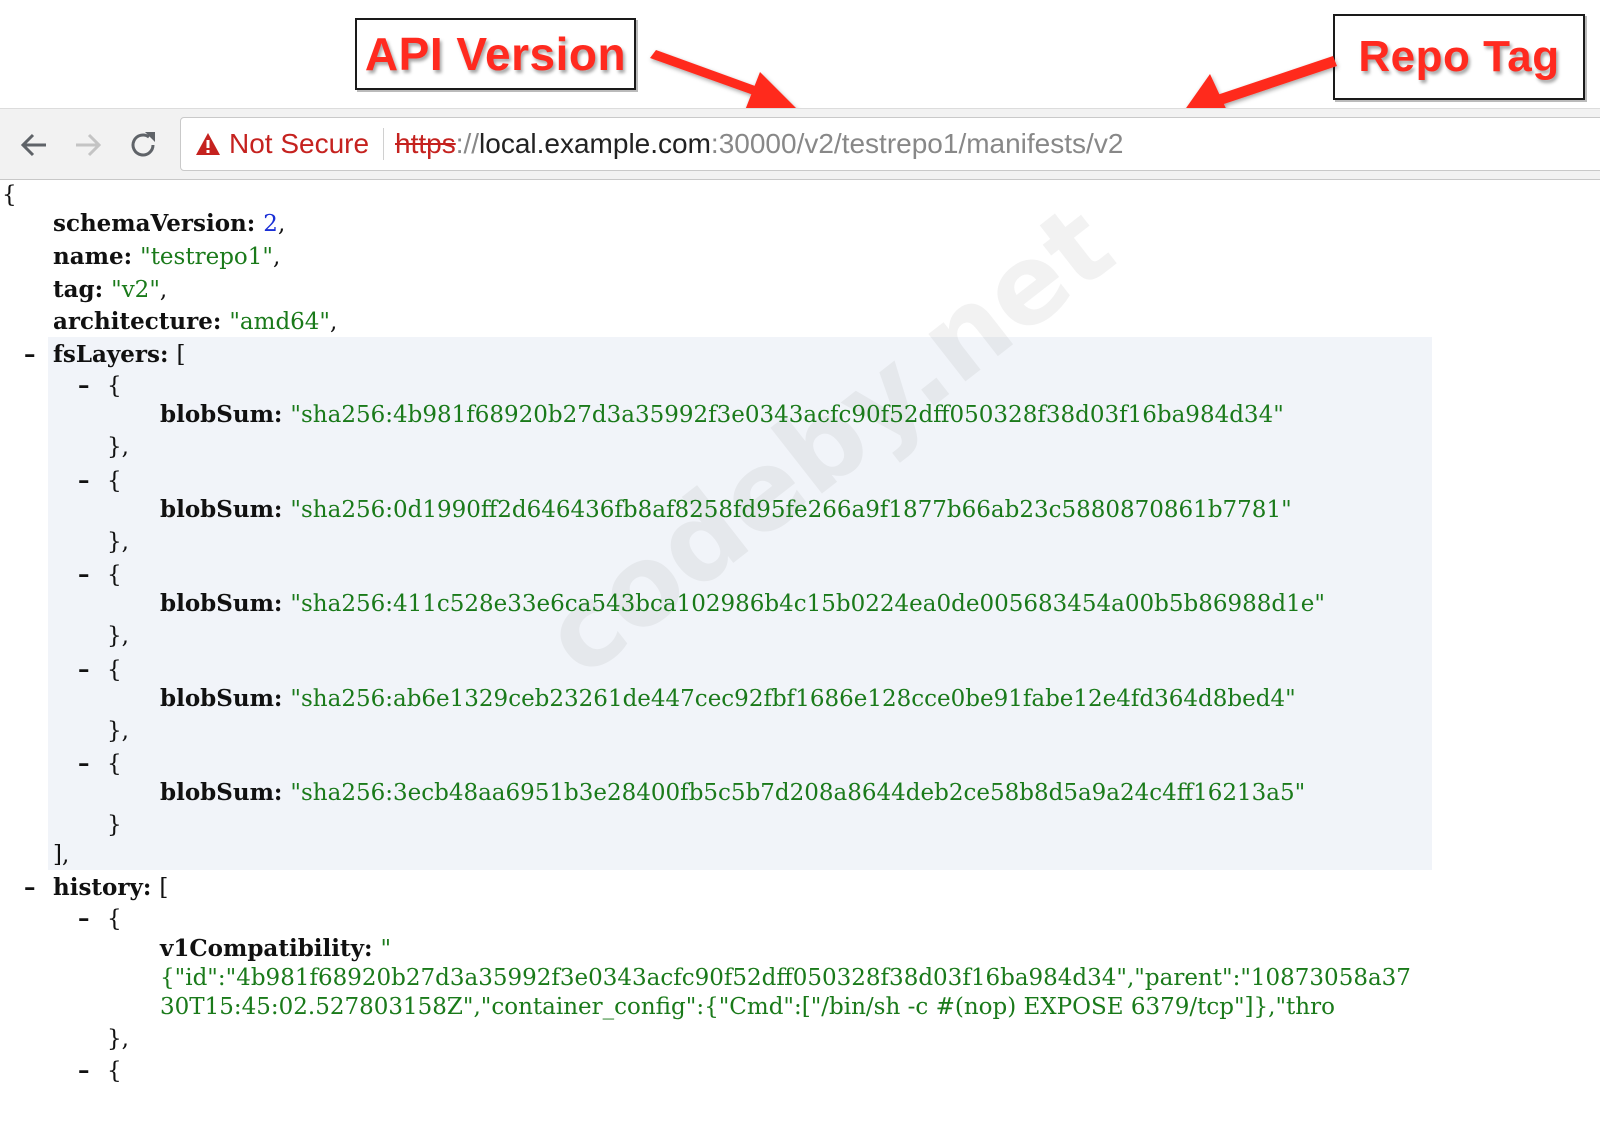 This screenshot has width=1600, height=1143. What do you see at coordinates (383, 144) in the screenshot?
I see `address-bar-divider` at bounding box center [383, 144].